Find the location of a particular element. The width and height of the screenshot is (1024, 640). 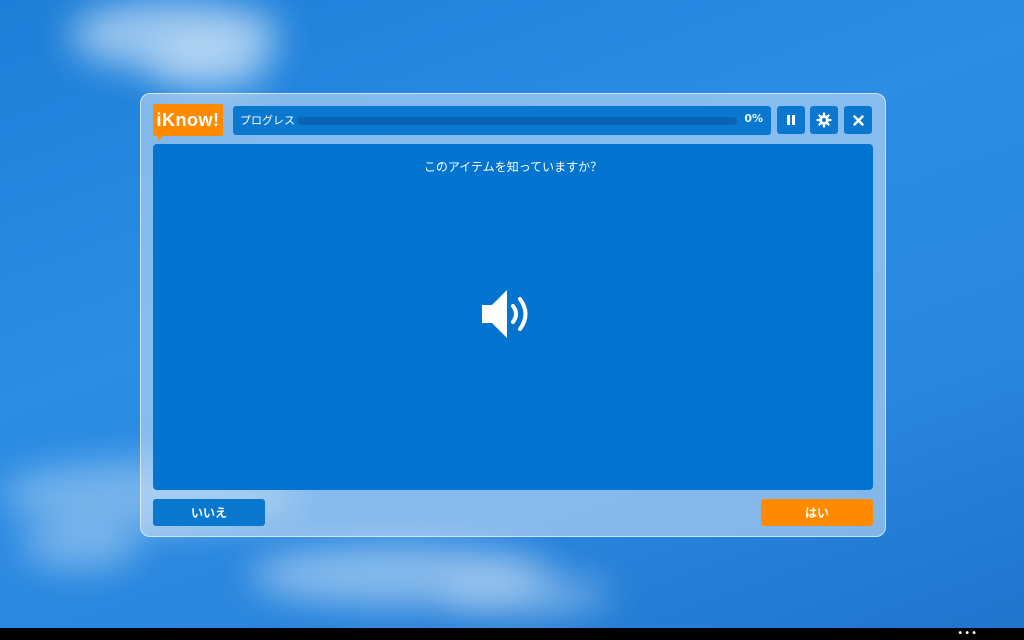

progress-percent: 0% is located at coordinates (753, 118).